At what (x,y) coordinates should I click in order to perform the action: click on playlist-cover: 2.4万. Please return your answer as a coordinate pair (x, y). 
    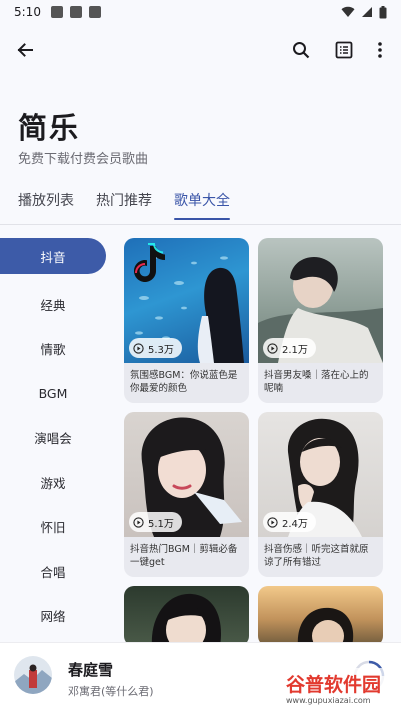
    Looking at the image, I should click on (320, 474).